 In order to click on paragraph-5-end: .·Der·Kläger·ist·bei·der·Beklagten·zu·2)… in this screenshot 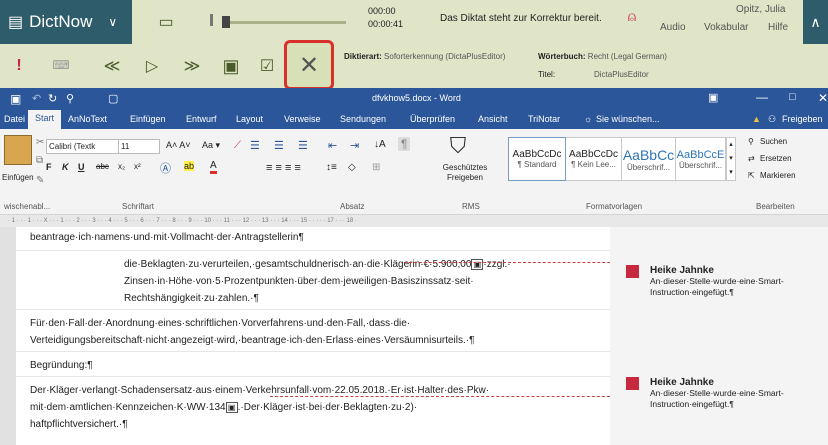, I will do `click(327, 407)`.